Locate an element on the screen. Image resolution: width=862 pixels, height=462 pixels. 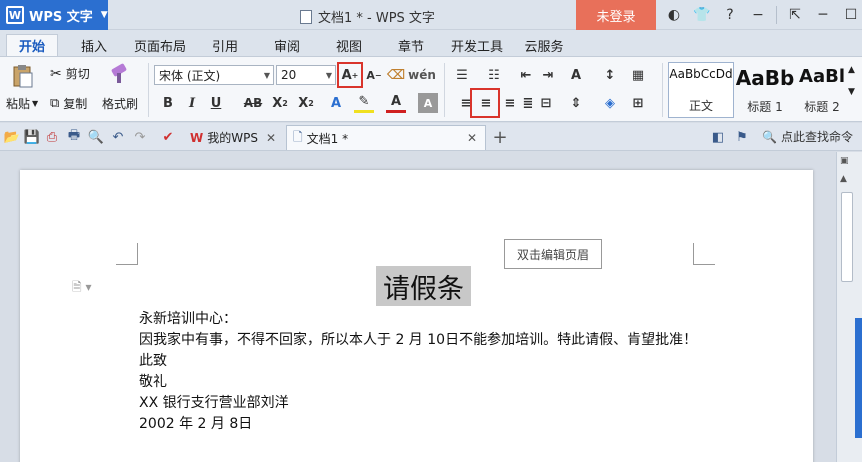
print-preview-icon: 🔍 is located at coordinates (96, 137).